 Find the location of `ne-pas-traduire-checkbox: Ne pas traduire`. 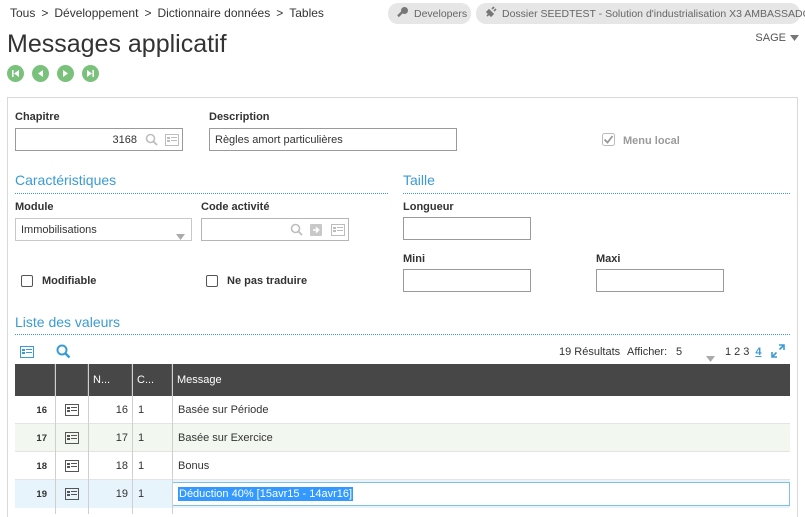

ne-pas-traduire-checkbox: Ne pas traduire is located at coordinates (256, 281).